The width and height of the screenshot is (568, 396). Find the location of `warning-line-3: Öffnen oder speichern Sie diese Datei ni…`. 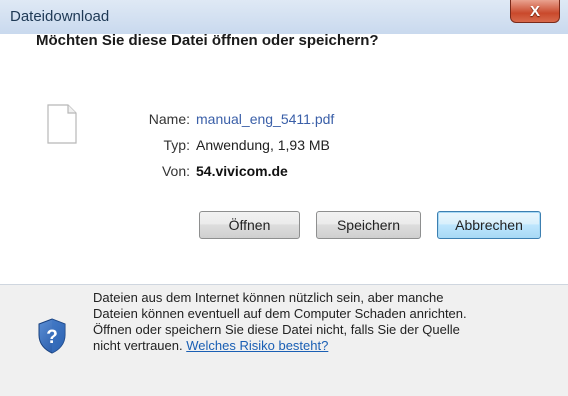

warning-line-3: Öffnen oder speichern Sie diese Datei ni… is located at coordinates (276, 329).